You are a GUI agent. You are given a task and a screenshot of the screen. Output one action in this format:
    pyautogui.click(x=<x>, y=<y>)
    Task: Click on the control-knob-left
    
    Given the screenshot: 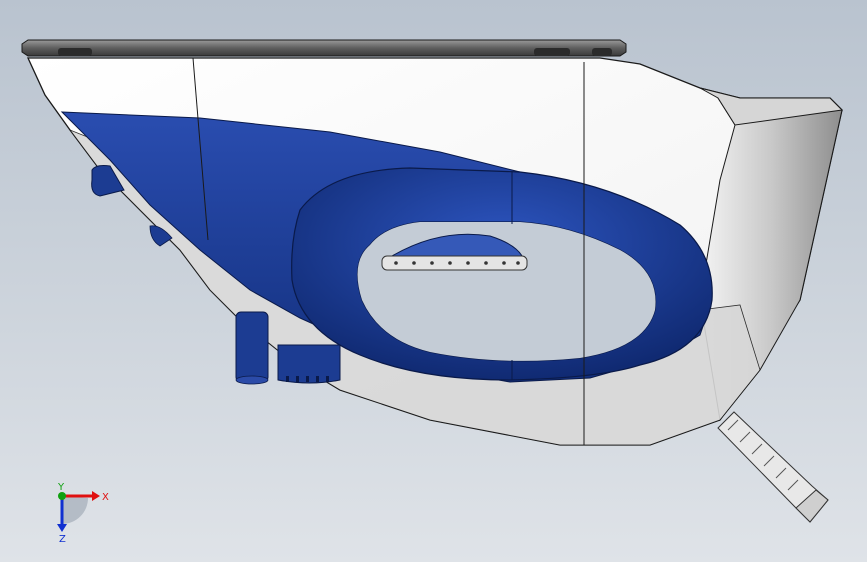 What is the action you would take?
    pyautogui.click(x=252, y=347)
    